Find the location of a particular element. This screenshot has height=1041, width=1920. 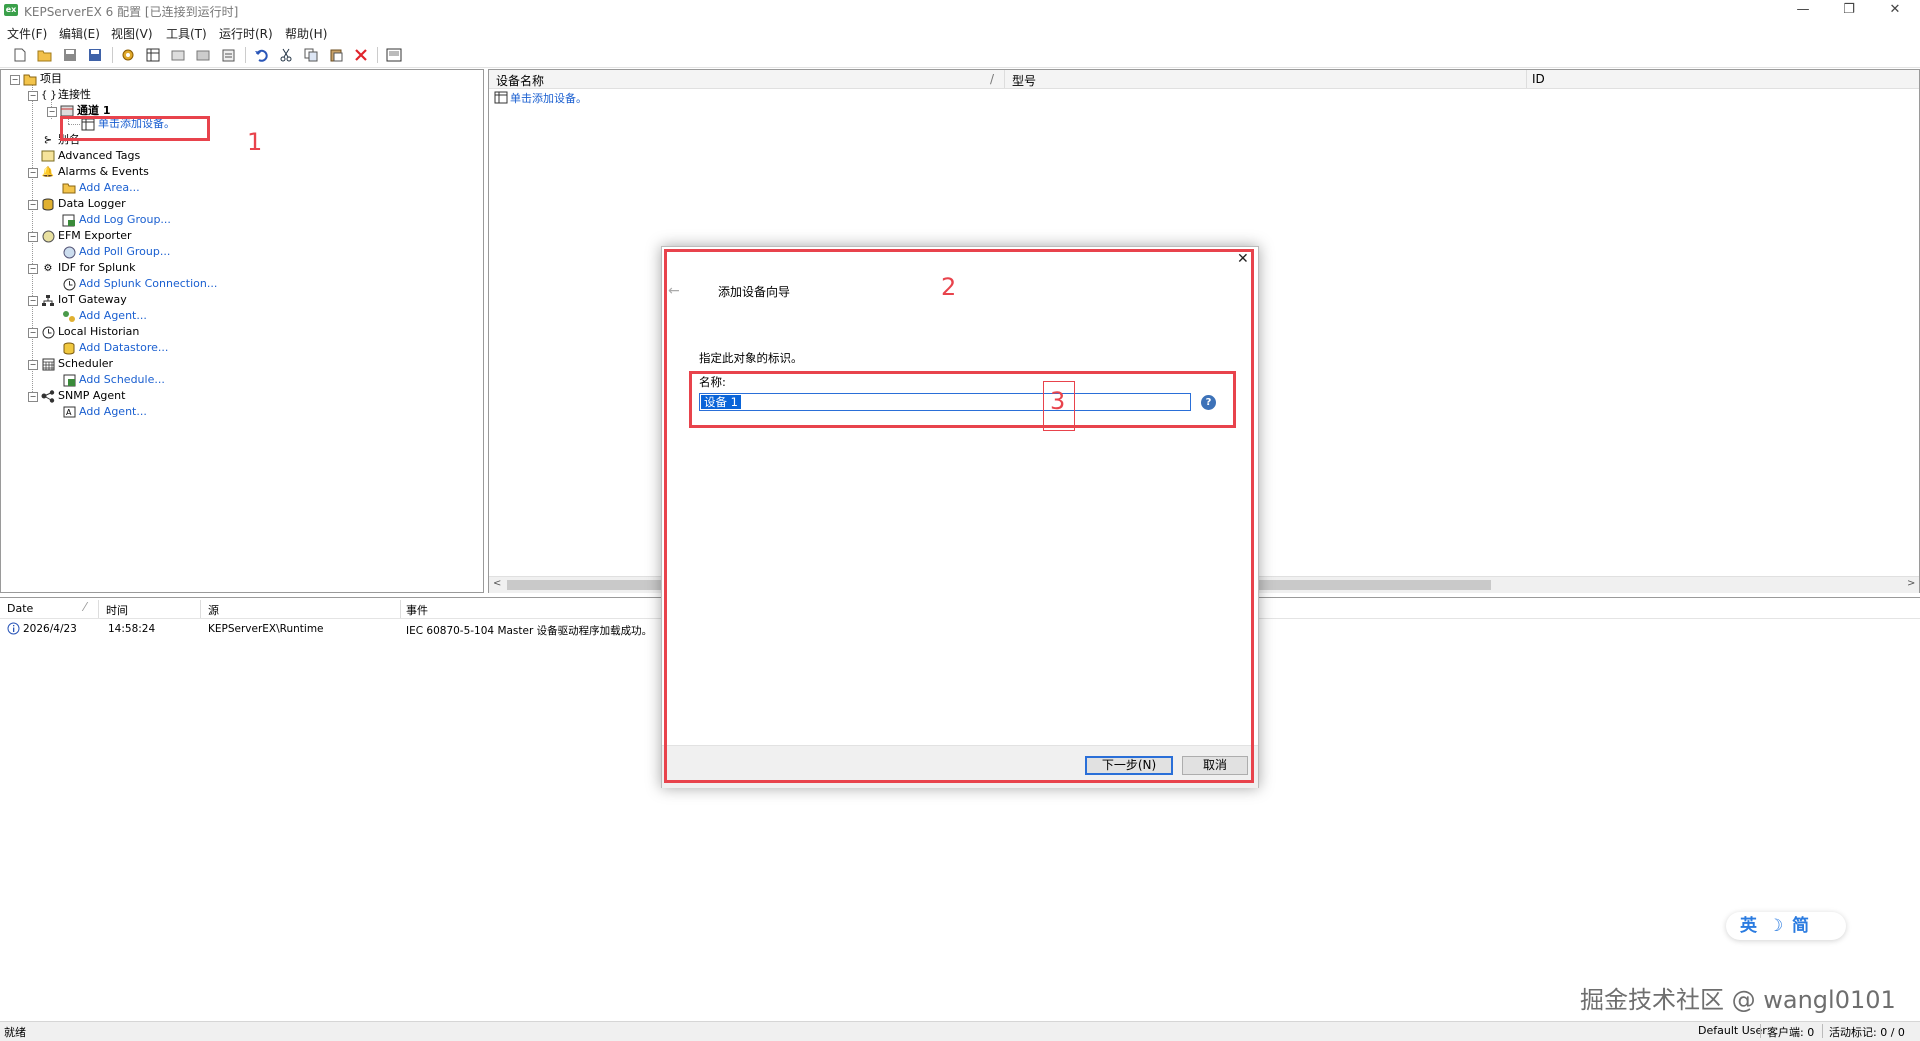

menu-tools: 工具(T) is located at coordinates (186, 33).